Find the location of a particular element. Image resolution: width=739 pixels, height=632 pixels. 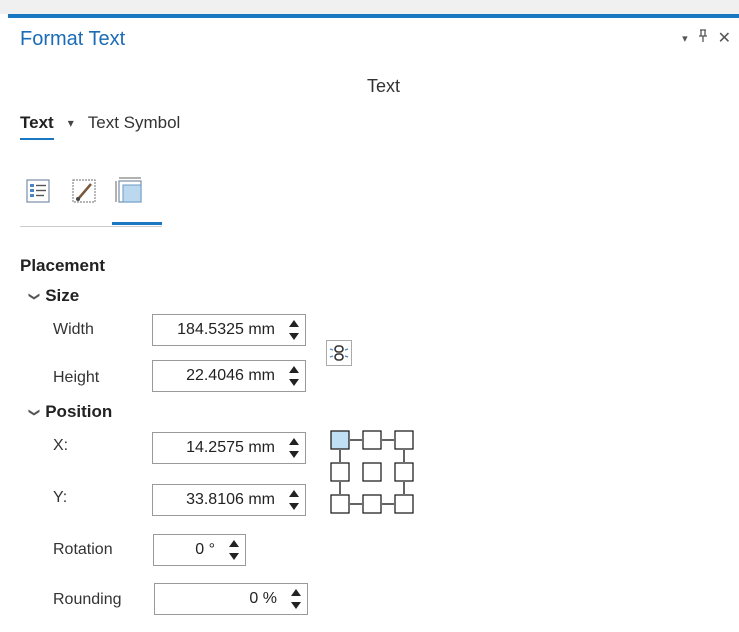

property-icon-row is located at coordinates (91, 199).